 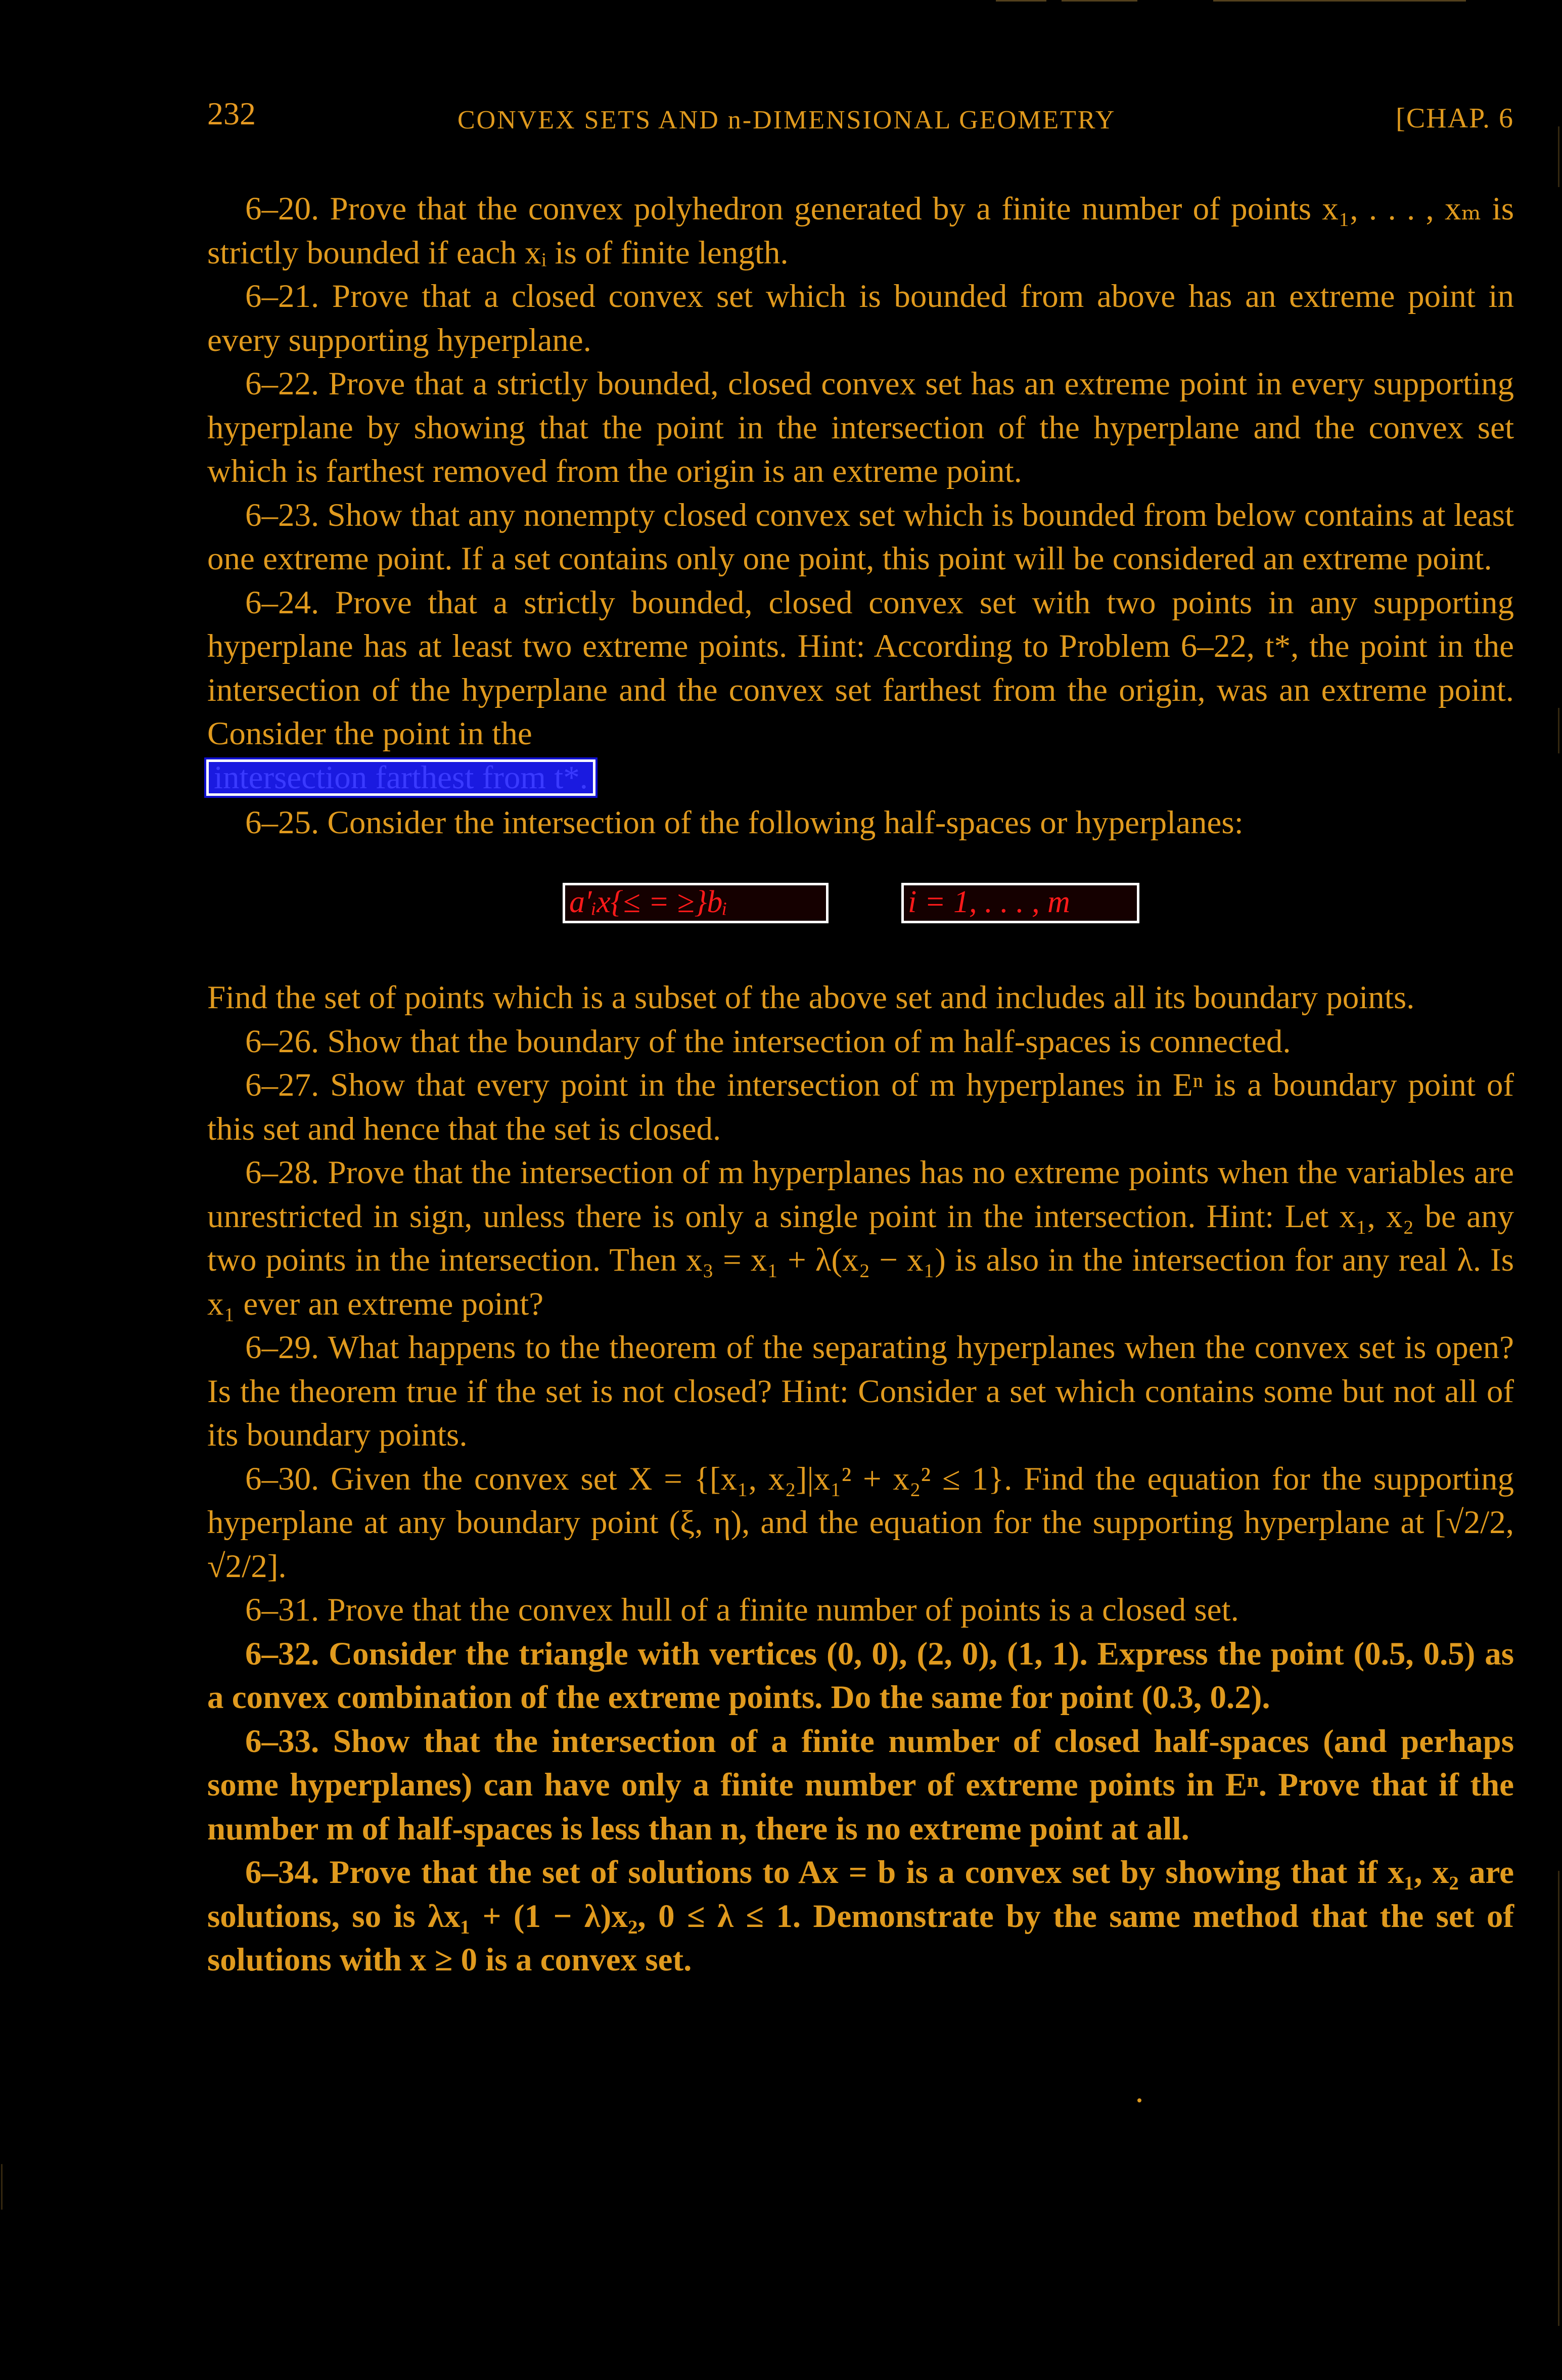 I want to click on formula-index-range: i = 1, . . . , m, so click(x=1020, y=903).